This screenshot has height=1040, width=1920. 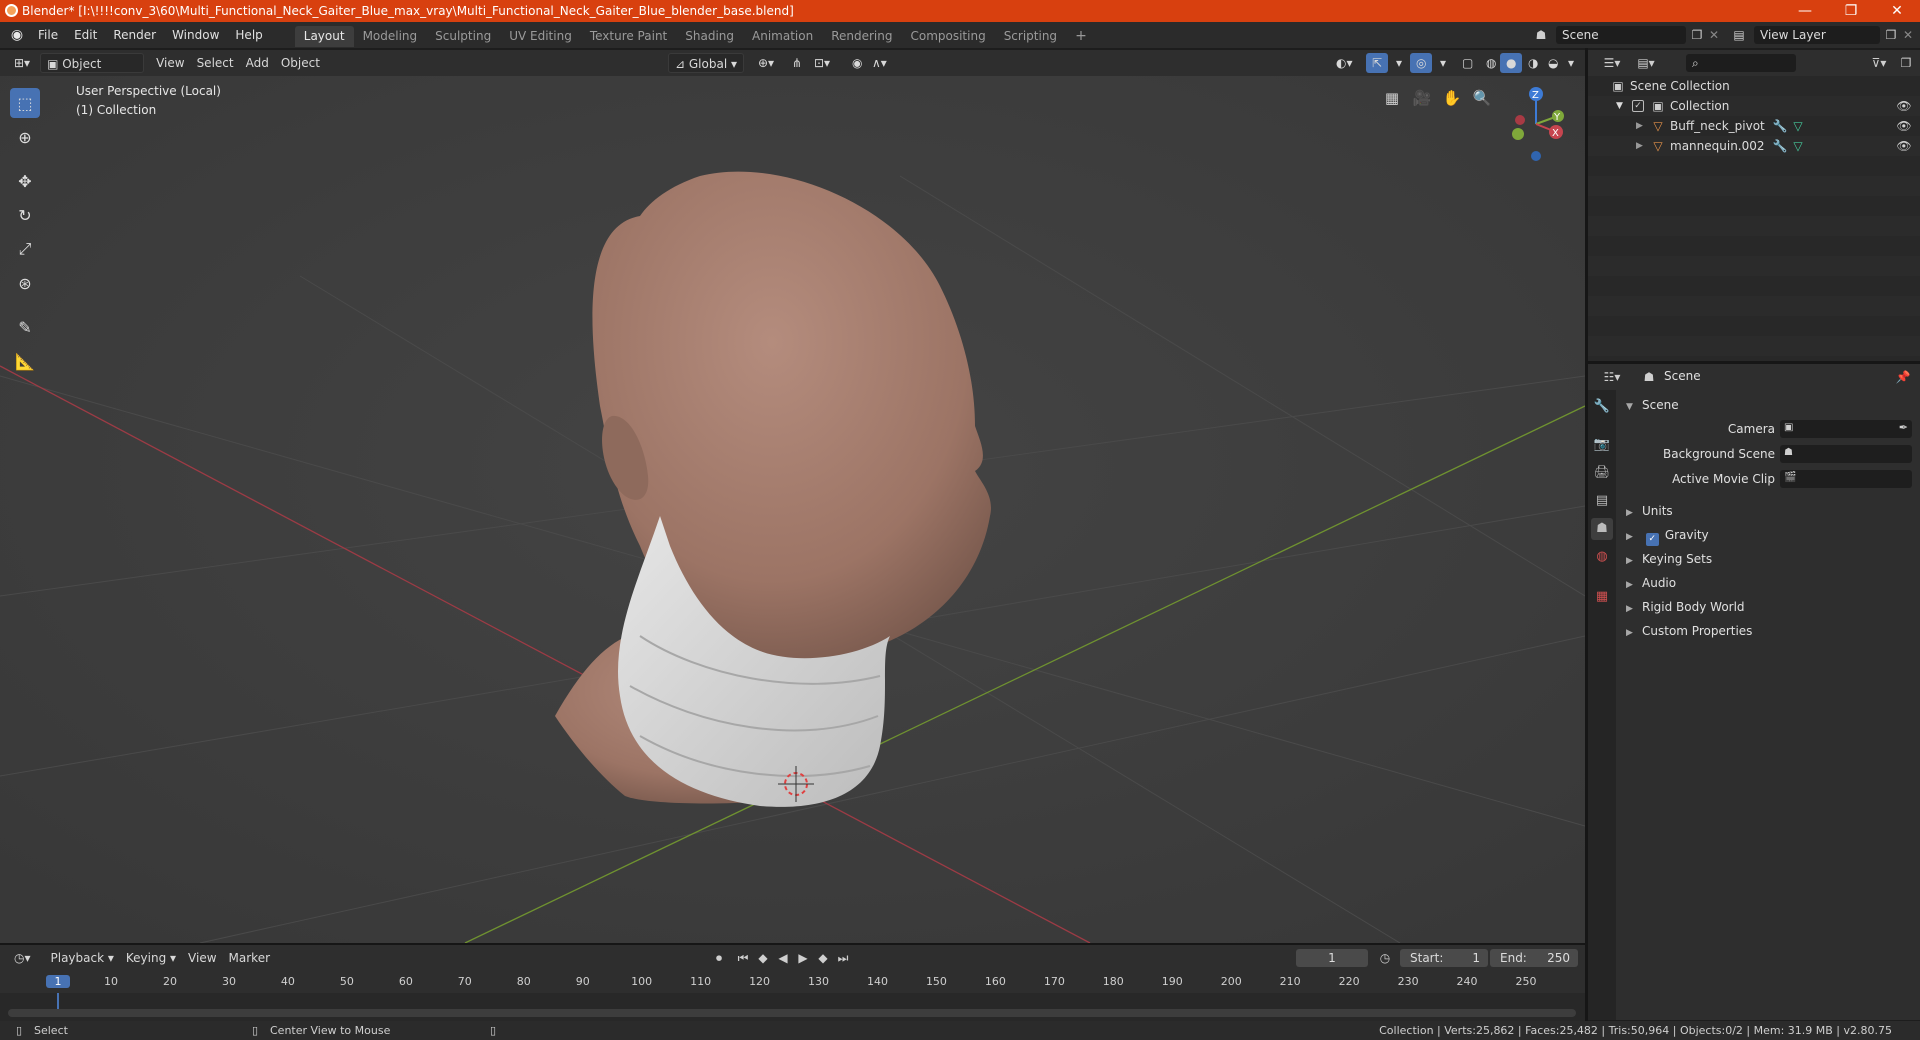 I want to click on background-scene-field: ☗, so click(x=1846, y=454).